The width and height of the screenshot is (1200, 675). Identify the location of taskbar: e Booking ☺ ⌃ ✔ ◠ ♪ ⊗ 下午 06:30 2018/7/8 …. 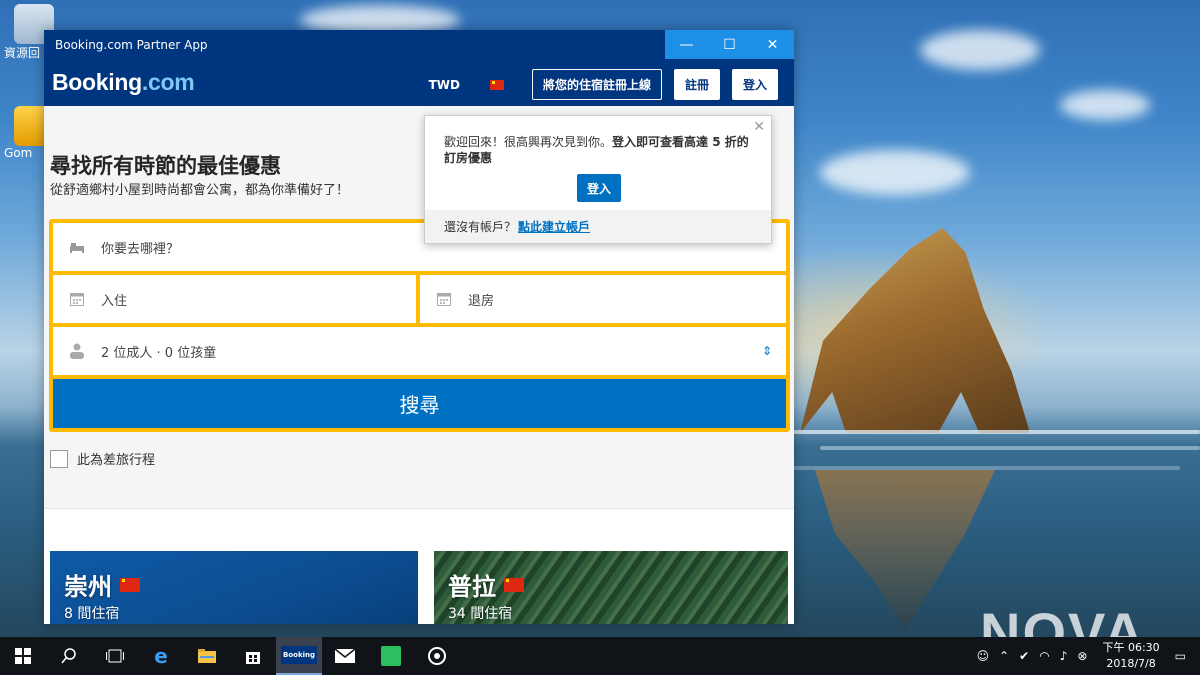
(600, 656).